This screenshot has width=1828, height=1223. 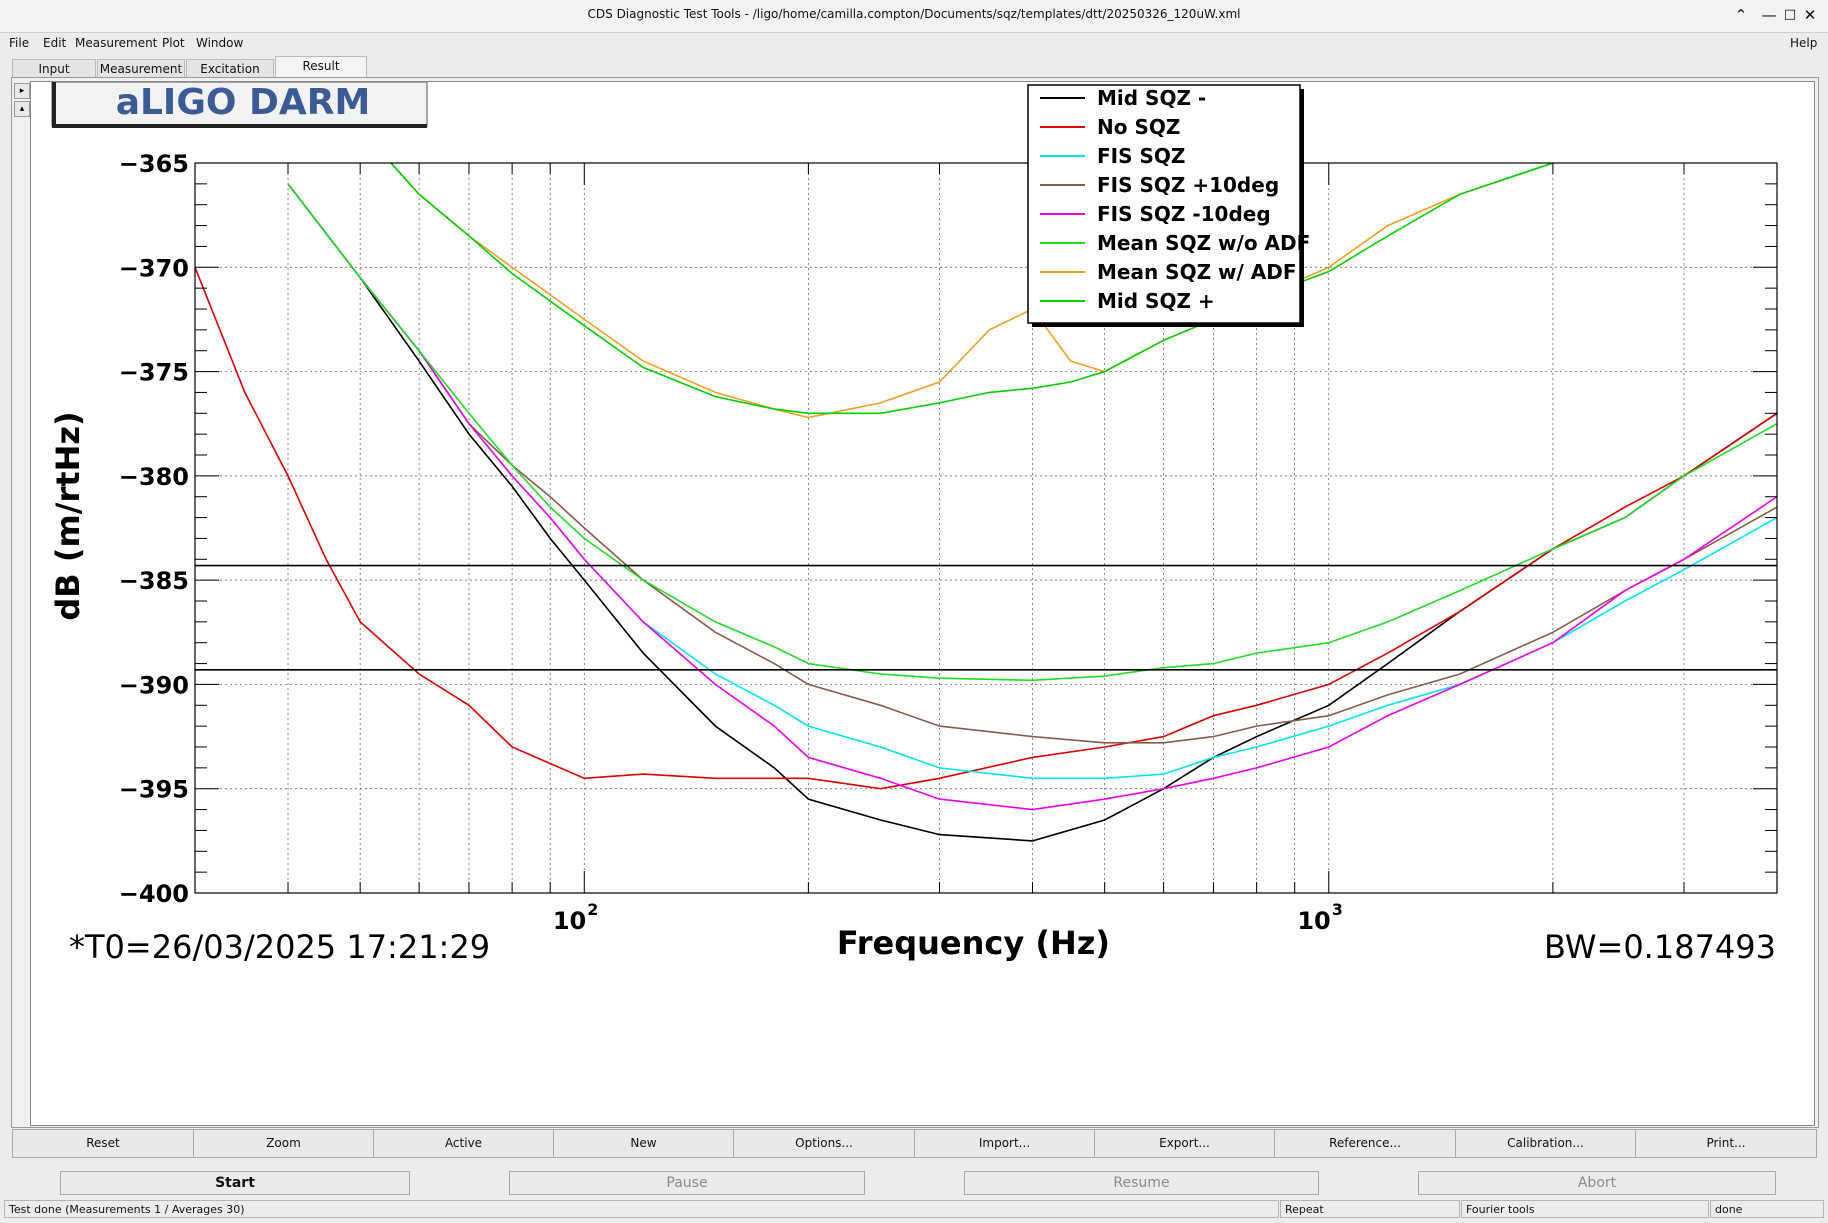 What do you see at coordinates (1803, 43) in the screenshot?
I see `menu-help: Help` at bounding box center [1803, 43].